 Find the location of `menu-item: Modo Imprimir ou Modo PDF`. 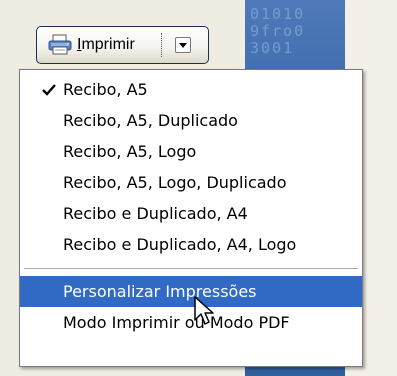

menu-item: Modo Imprimir ou Modo PDF is located at coordinates (191, 322).